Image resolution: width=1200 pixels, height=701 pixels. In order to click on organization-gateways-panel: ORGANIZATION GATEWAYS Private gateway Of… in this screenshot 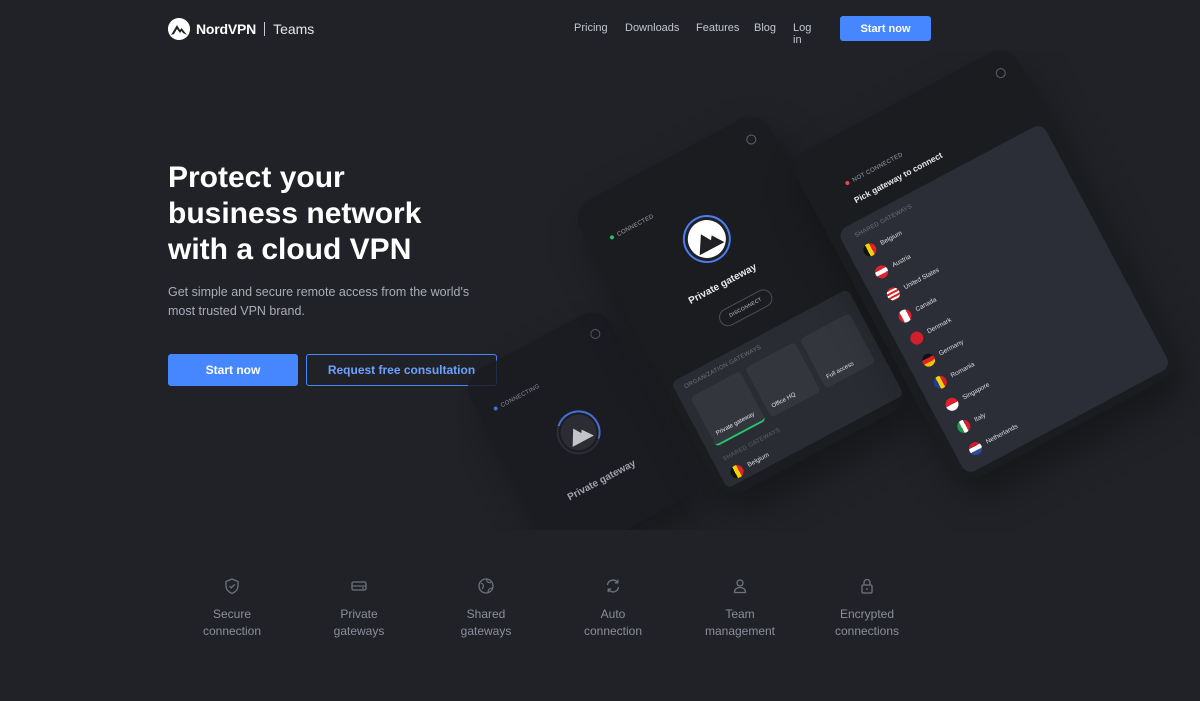, I will do `click(788, 388)`.